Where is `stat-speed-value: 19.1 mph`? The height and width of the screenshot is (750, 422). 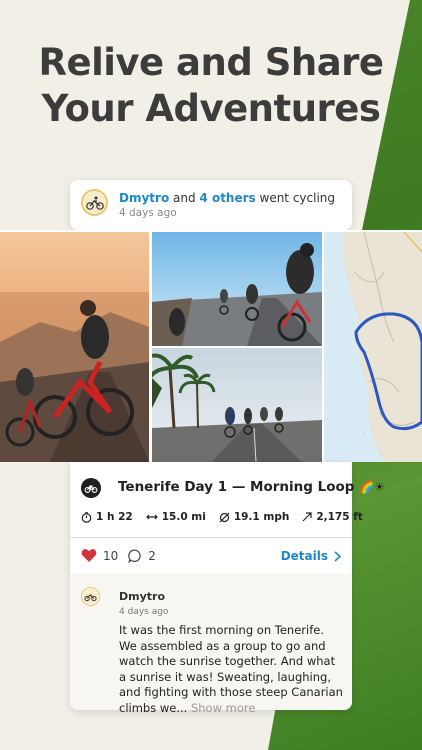 stat-speed-value: 19.1 mph is located at coordinates (261, 517).